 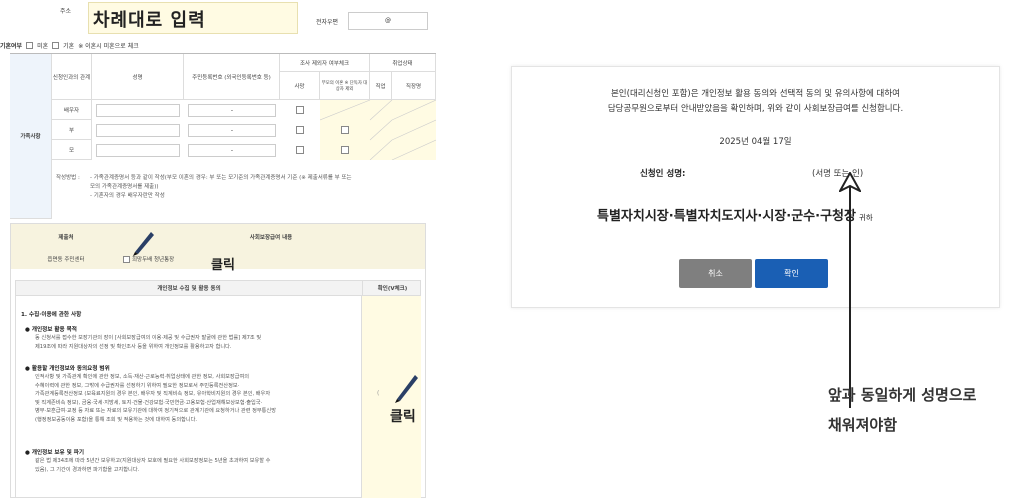 I want to click on marital-note: ※ 이혼시 미혼으로 체크, so click(x=108, y=46).